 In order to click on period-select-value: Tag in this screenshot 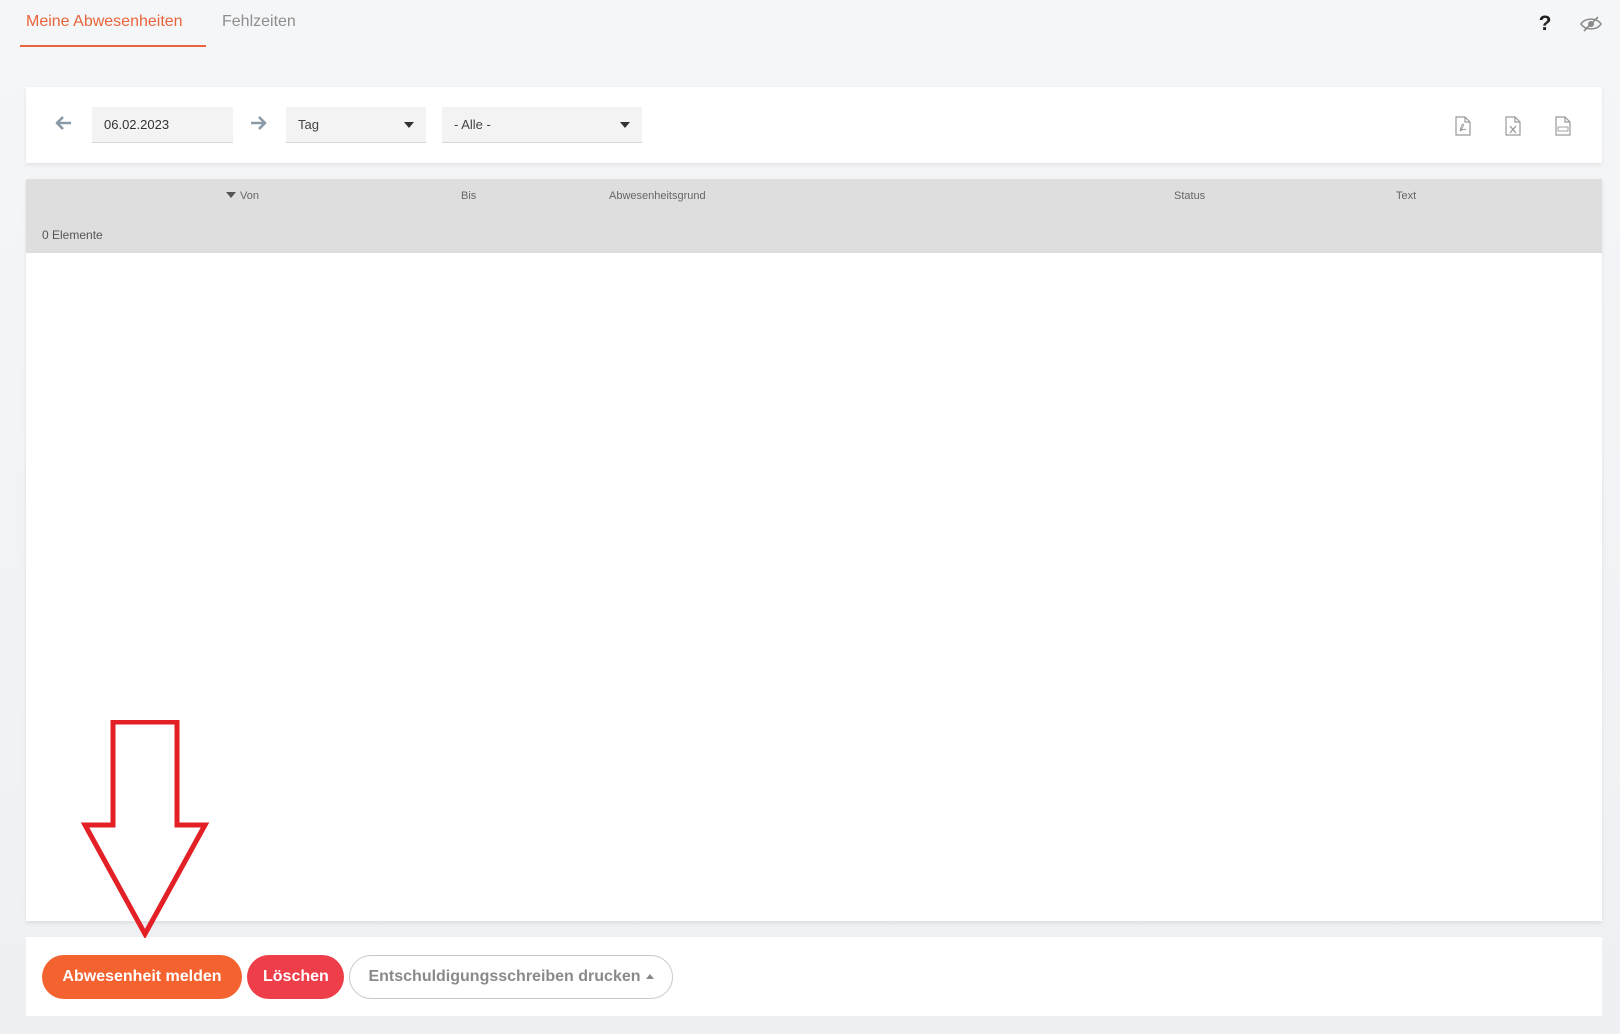, I will do `click(308, 124)`.